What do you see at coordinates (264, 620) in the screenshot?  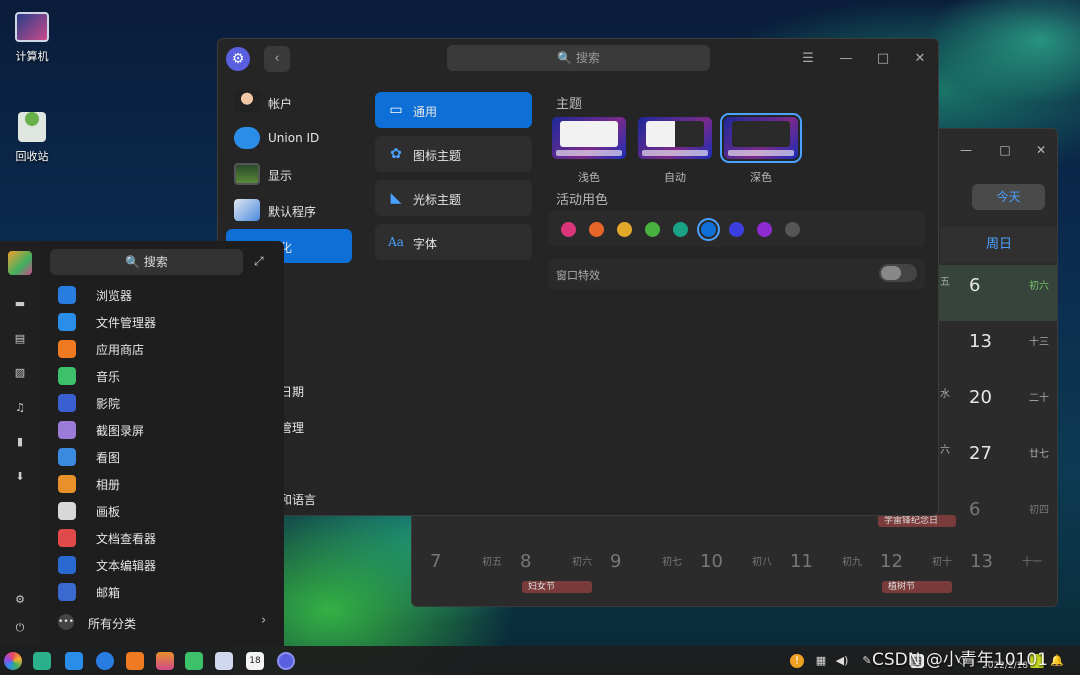 I see `chevron-right-icon: ›` at bounding box center [264, 620].